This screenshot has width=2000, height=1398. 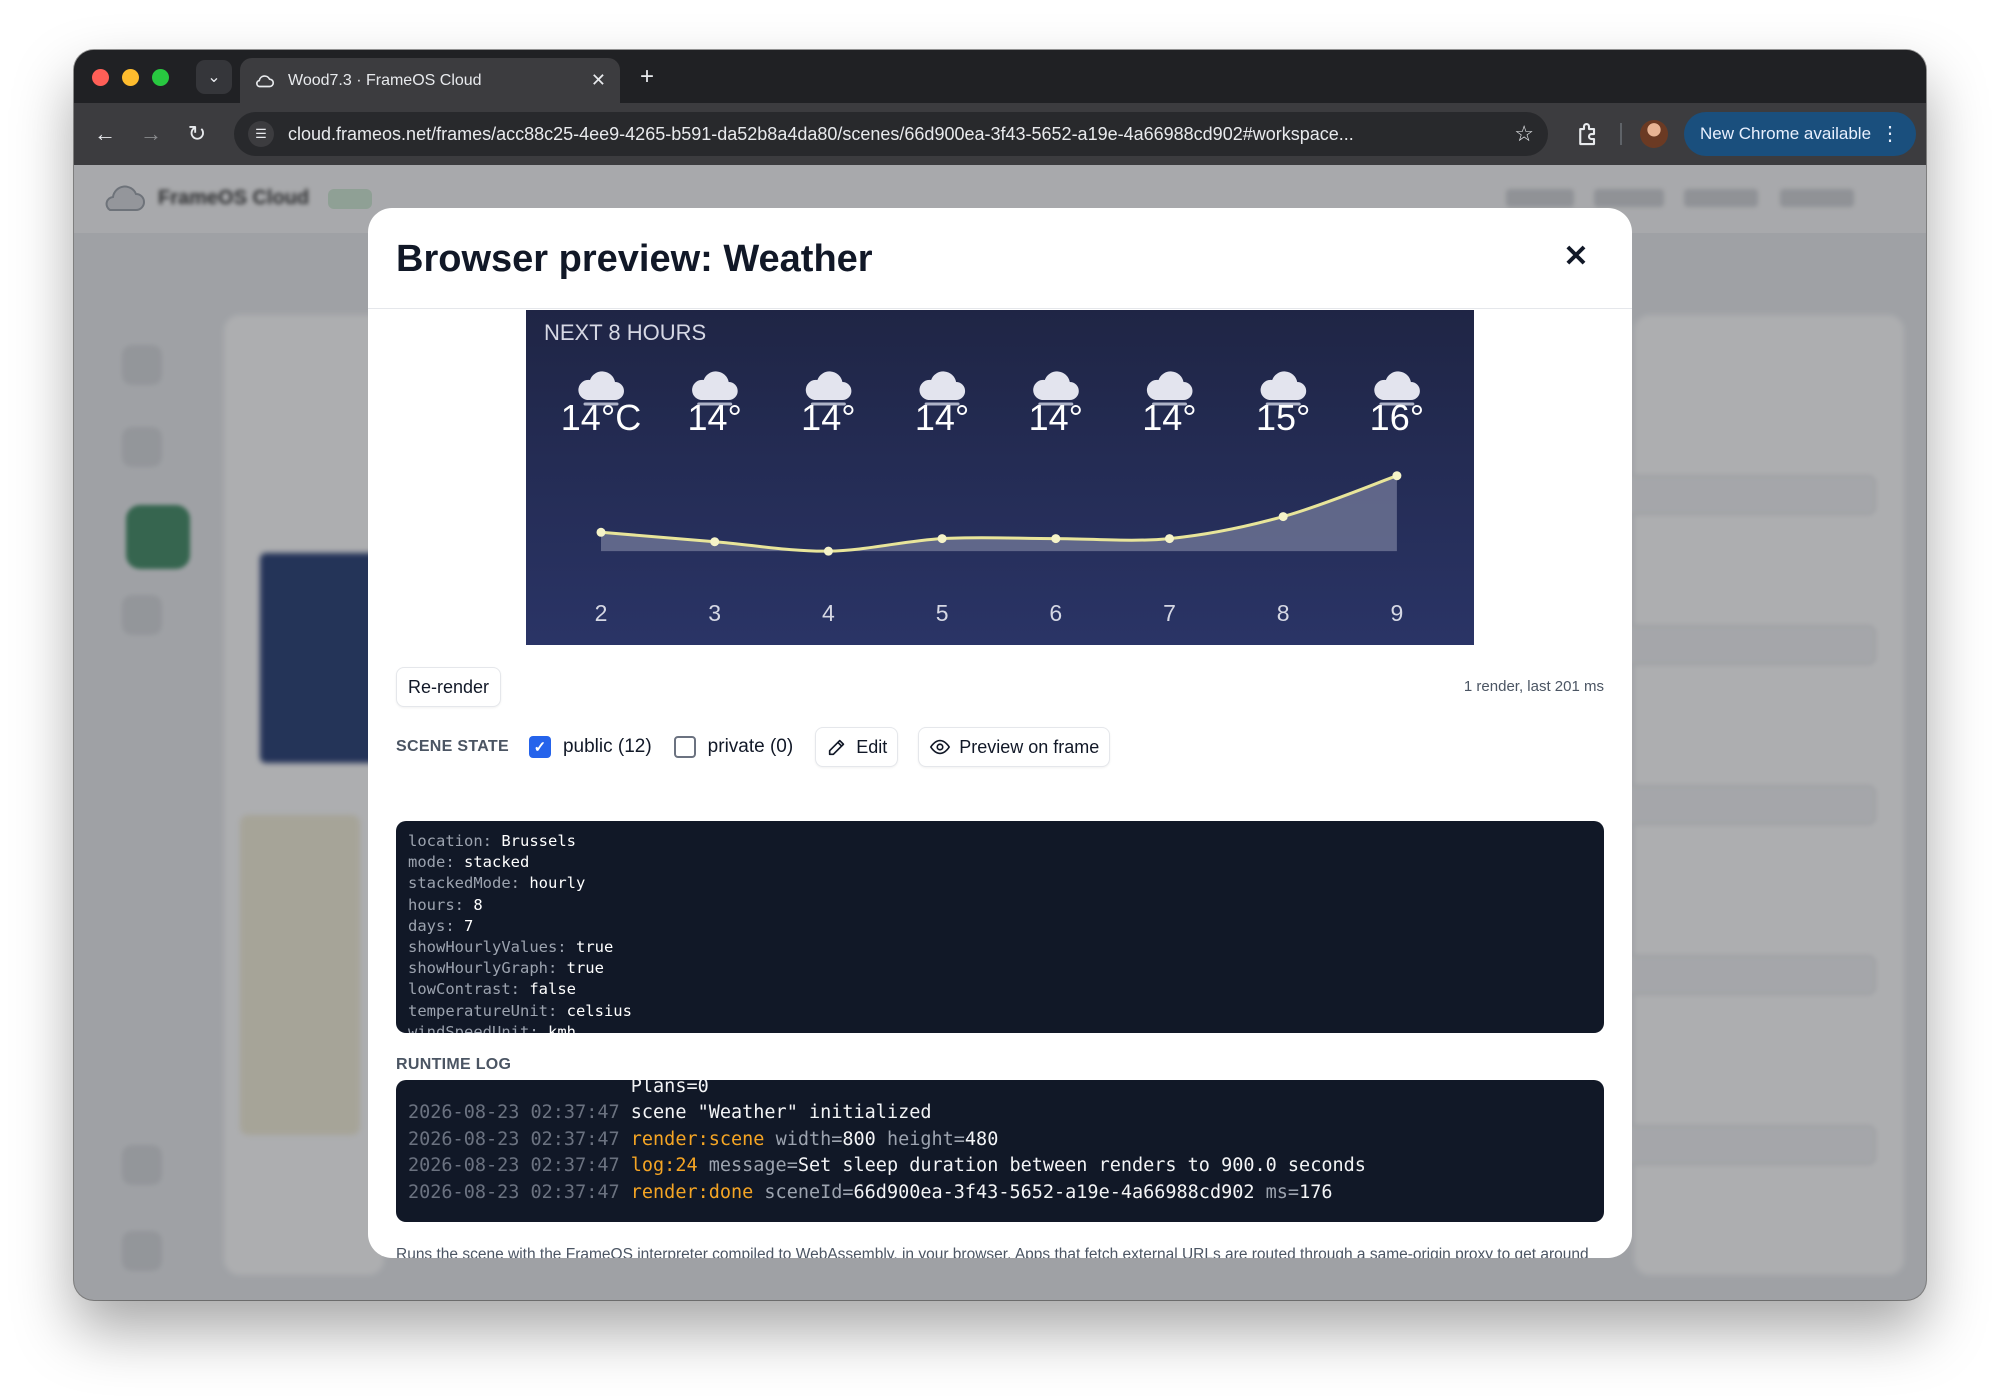 I want to click on arrow-left-icon: ←, so click(x=105, y=133).